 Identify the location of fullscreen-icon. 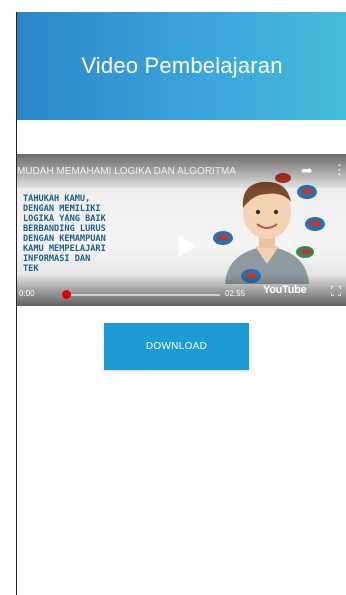
(336, 291).